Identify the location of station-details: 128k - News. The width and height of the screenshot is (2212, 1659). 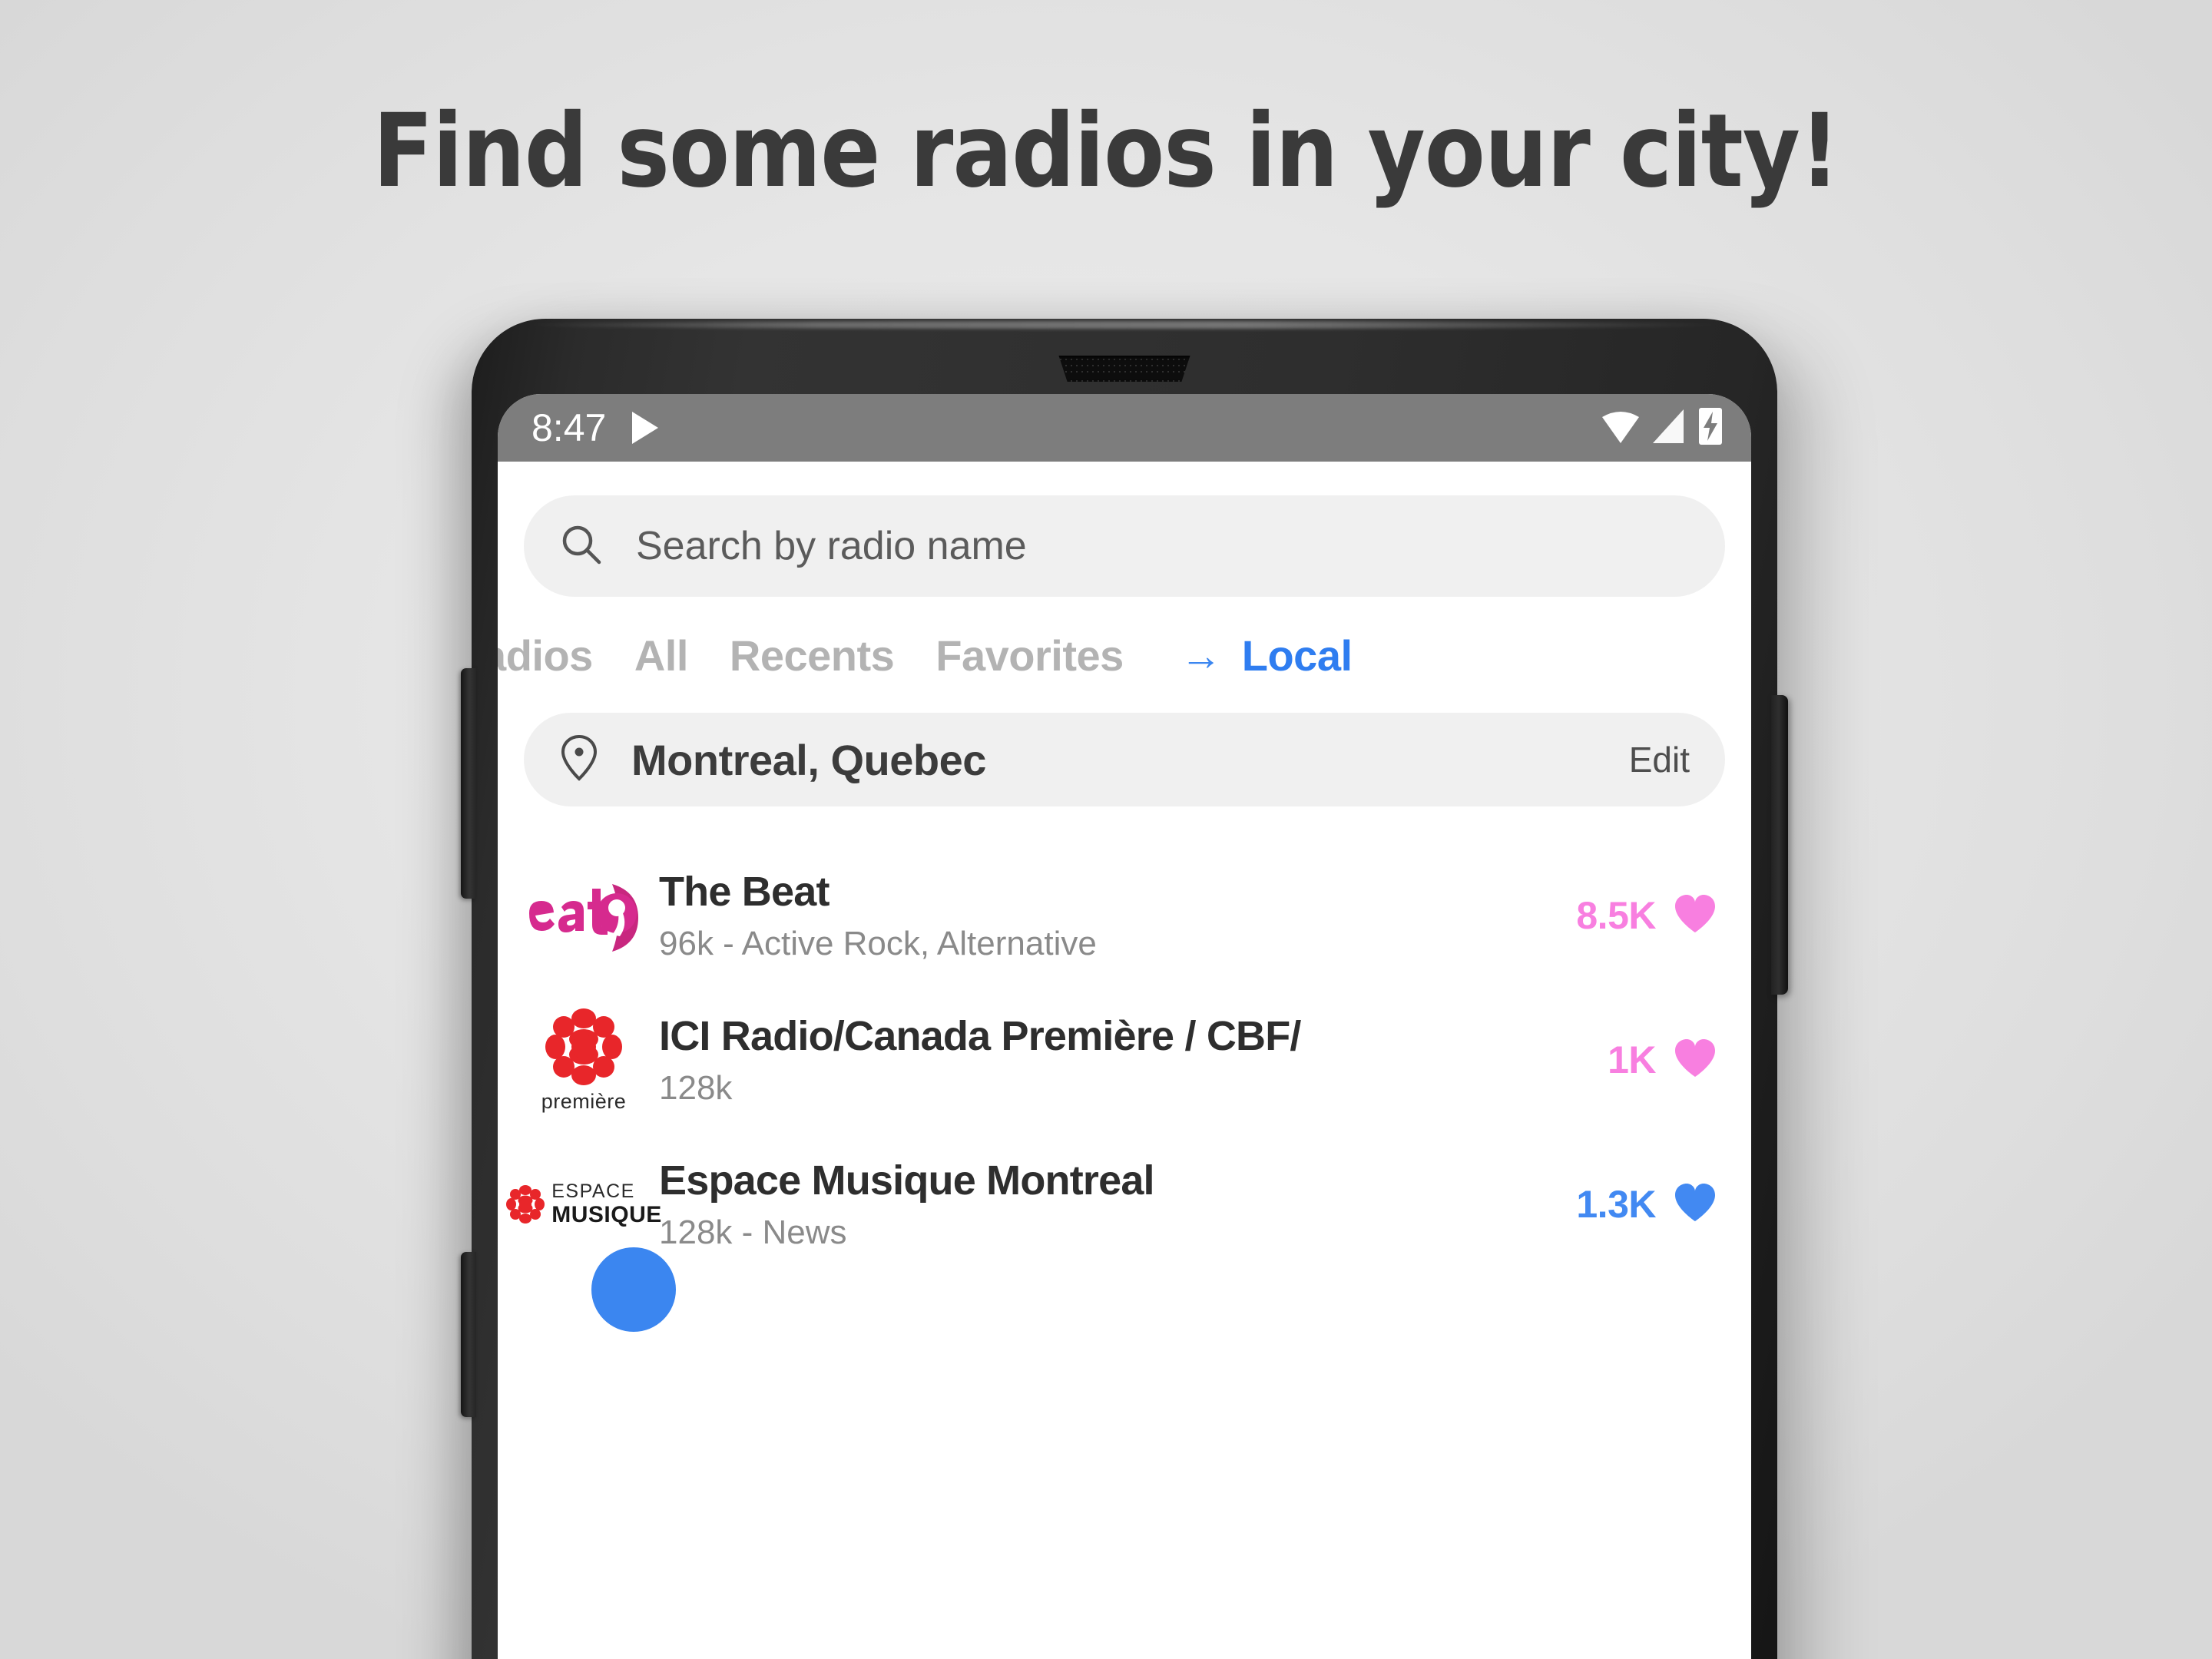
(753, 1233).